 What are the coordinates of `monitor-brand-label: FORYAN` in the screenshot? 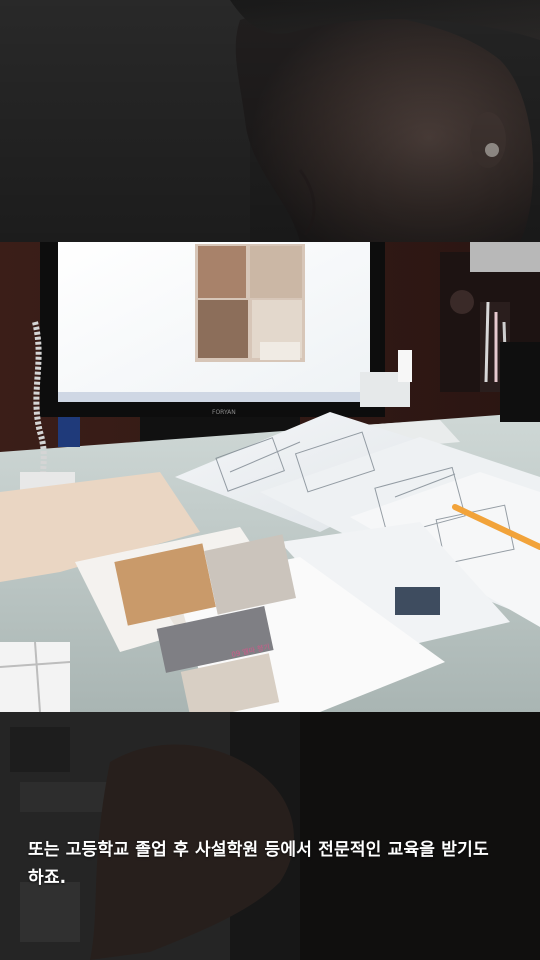 It's located at (224, 412).